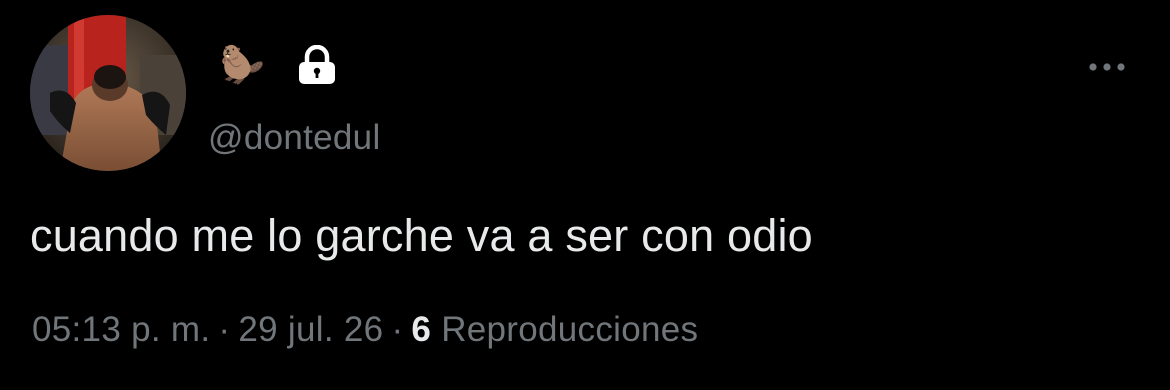 Image resolution: width=1170 pixels, height=390 pixels. I want to click on tweet-date: 29 jul. 26, so click(310, 329).